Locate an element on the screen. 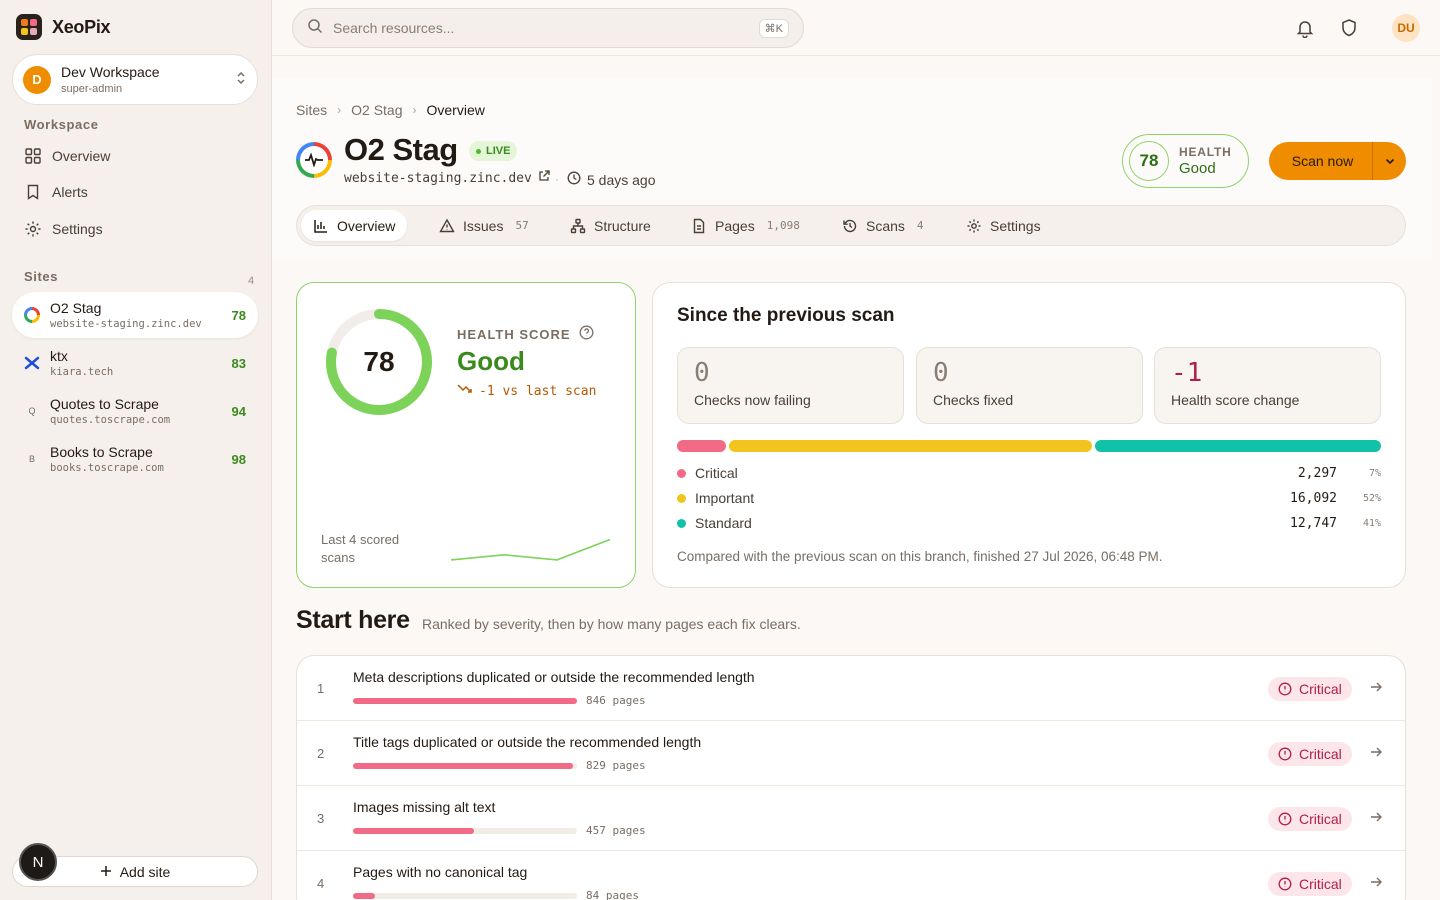 This screenshot has width=1440, height=900. breadcrumb-site: O2 Stag is located at coordinates (376, 110).